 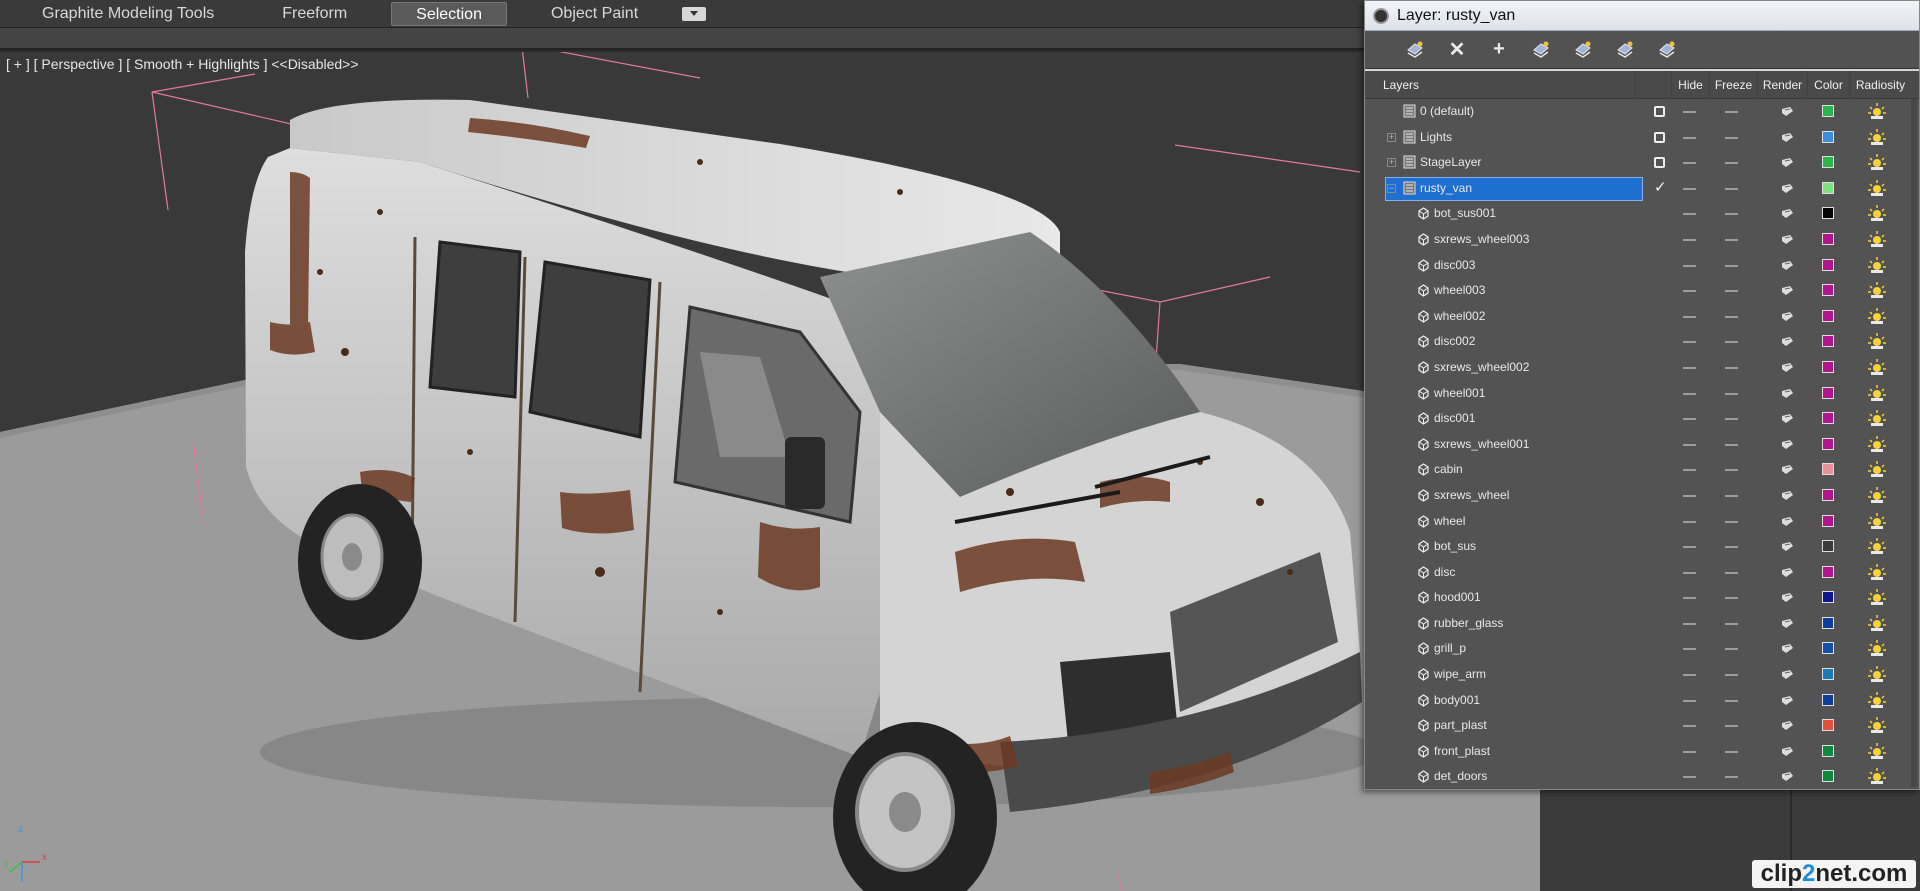 What do you see at coordinates (1642, 112) in the screenshot?
I see `layer-row: 0 (default)` at bounding box center [1642, 112].